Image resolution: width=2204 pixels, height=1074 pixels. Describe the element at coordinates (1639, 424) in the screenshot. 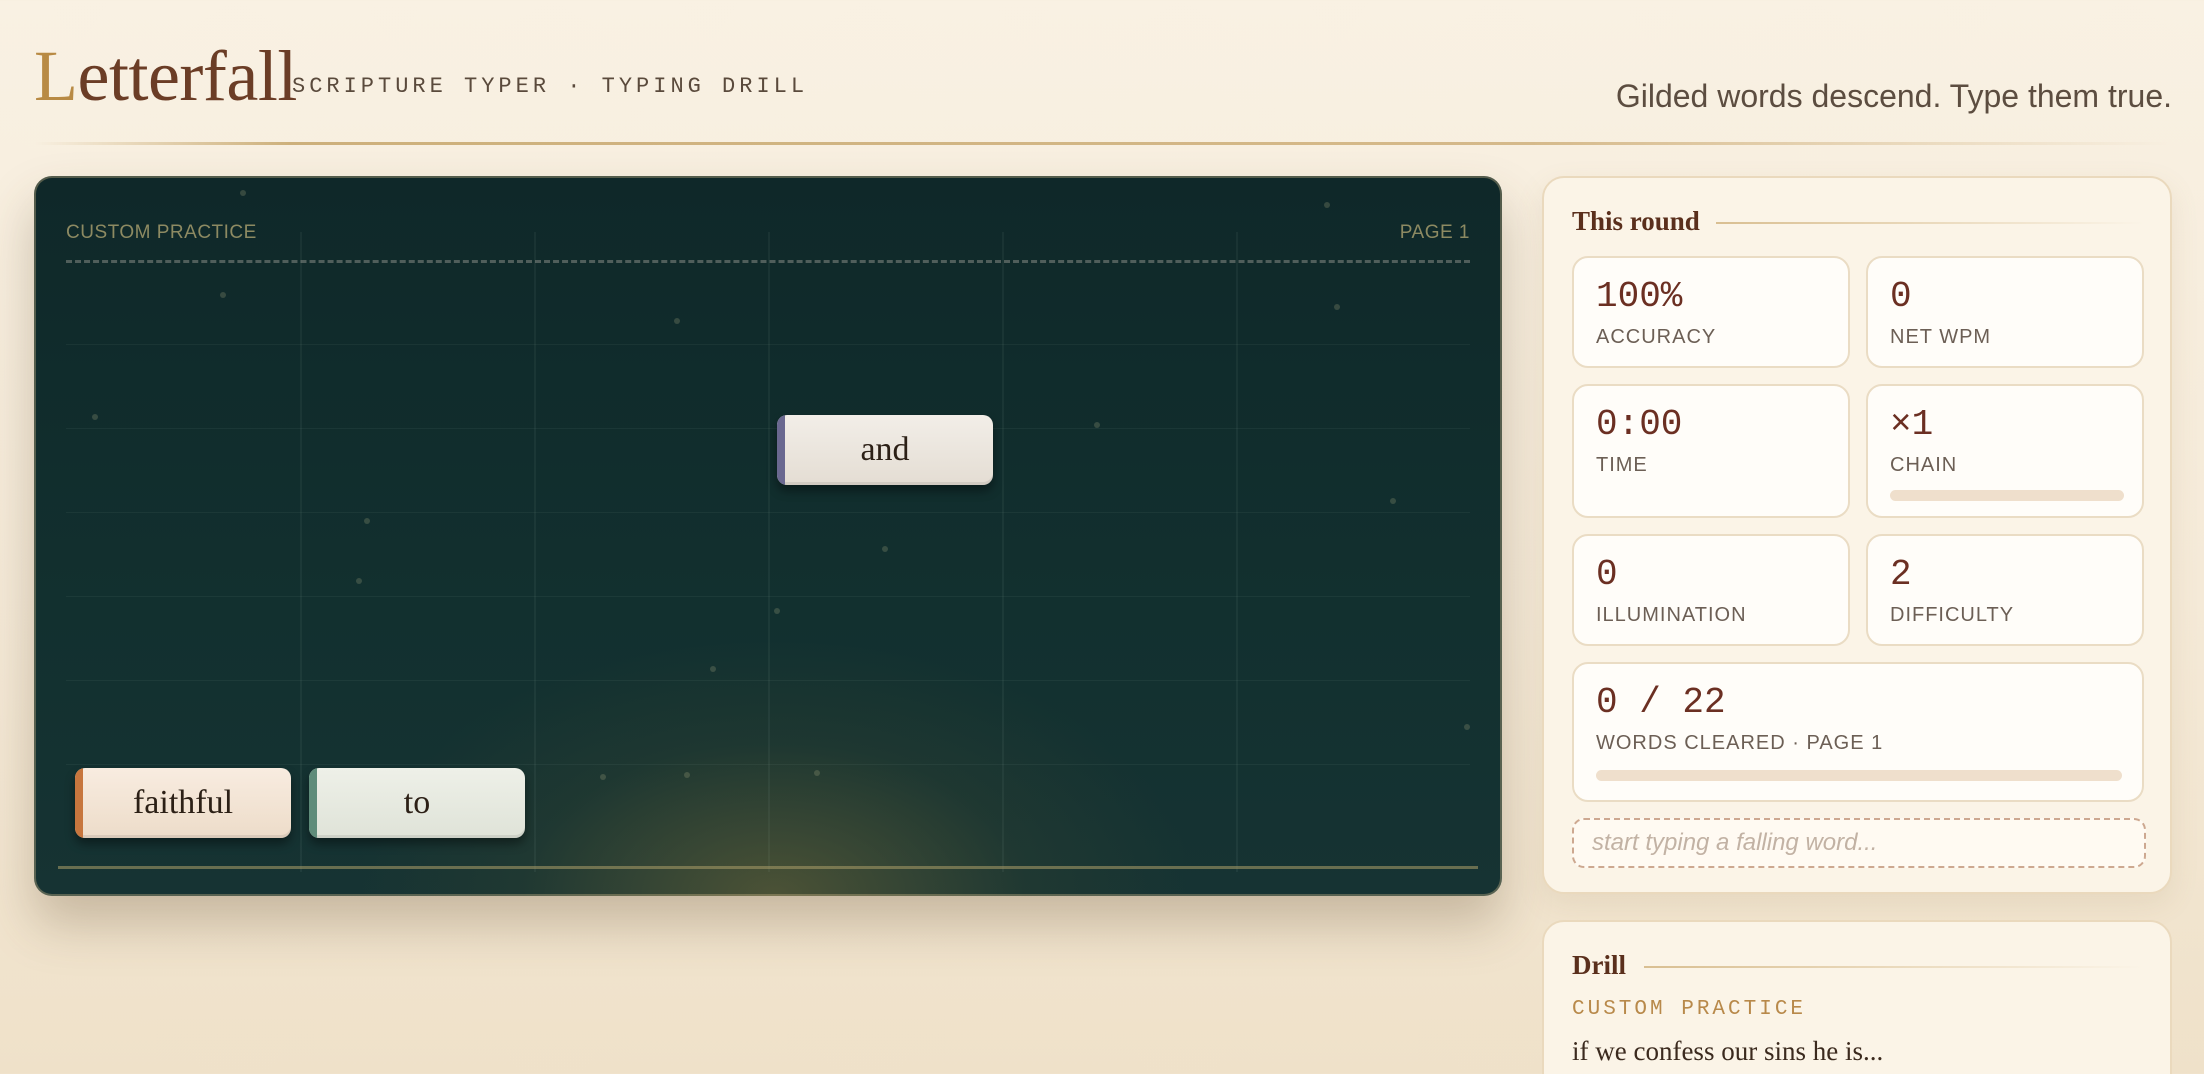

I see `stat-value: 0:00` at that location.